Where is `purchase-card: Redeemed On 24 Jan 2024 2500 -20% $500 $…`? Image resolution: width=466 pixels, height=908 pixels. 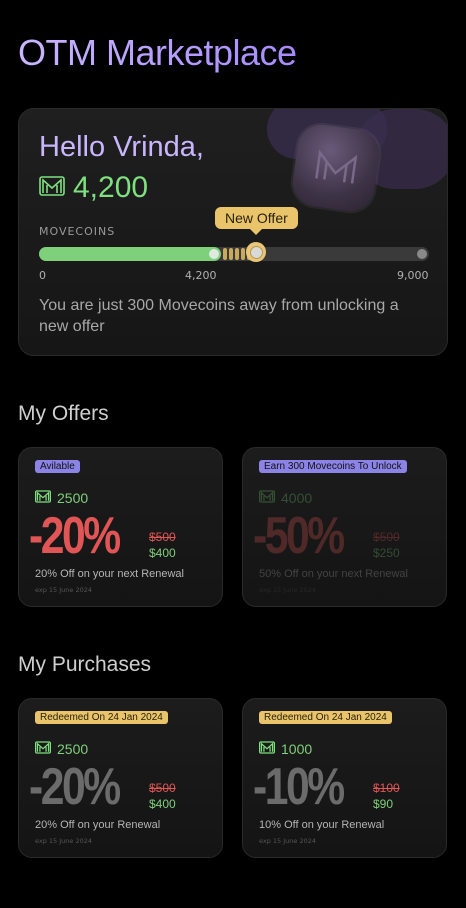 purchase-card: Redeemed On 24 Jan 2024 2500 -20% $500 $… is located at coordinates (120, 778).